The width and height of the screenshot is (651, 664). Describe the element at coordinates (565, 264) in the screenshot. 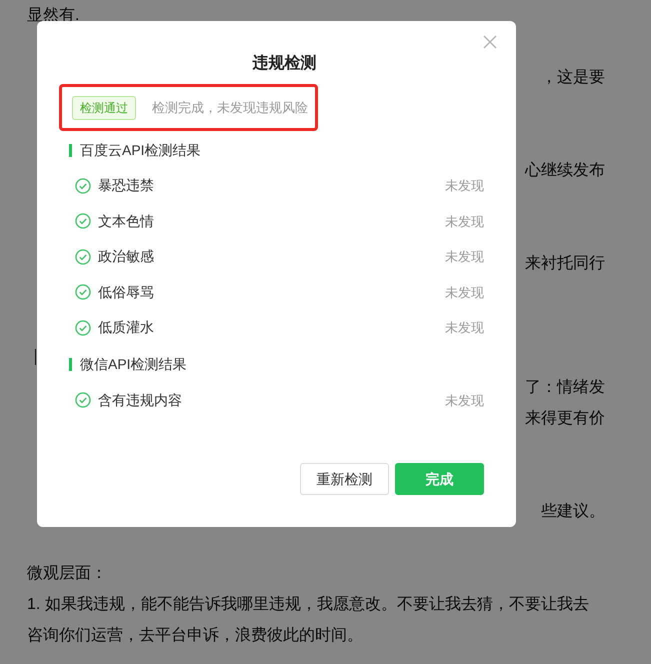

I see `paragraph-text: 来衬托同行` at that location.